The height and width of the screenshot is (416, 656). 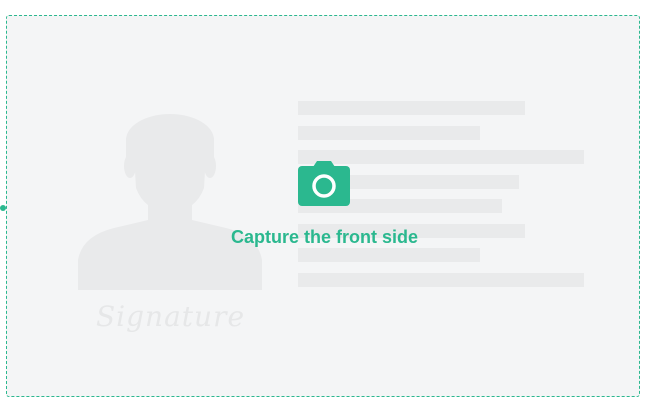 What do you see at coordinates (3, 208) in the screenshot?
I see `frame-edge-marker` at bounding box center [3, 208].